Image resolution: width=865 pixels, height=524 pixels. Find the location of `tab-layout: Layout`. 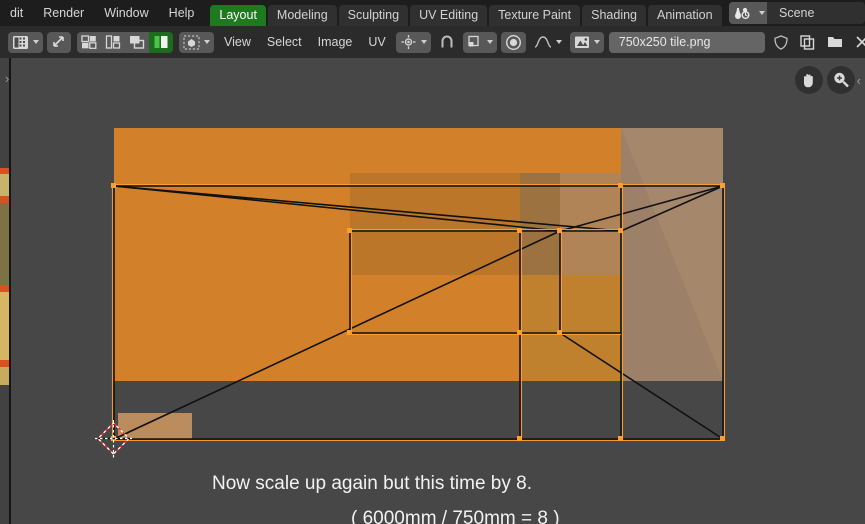

tab-layout: Layout is located at coordinates (238, 15).